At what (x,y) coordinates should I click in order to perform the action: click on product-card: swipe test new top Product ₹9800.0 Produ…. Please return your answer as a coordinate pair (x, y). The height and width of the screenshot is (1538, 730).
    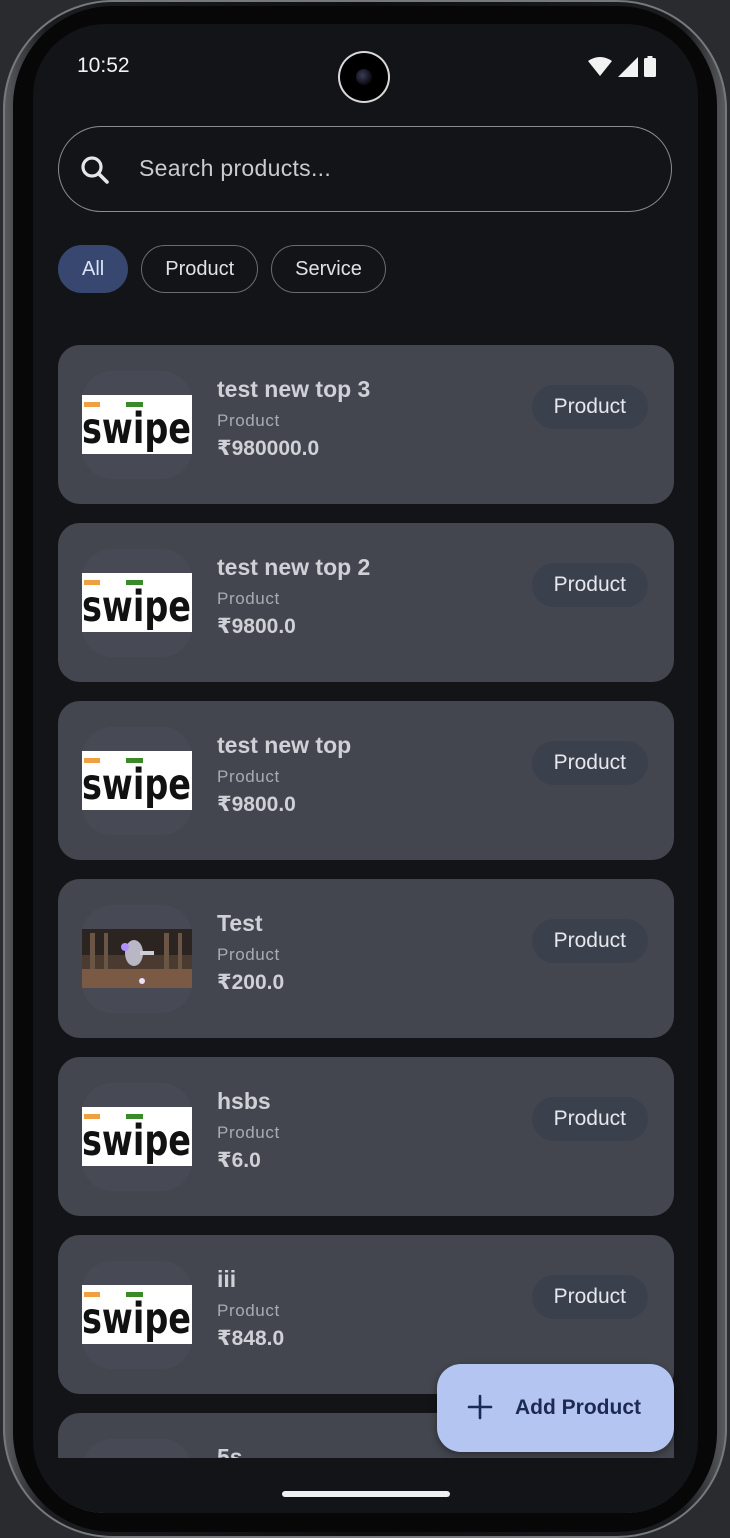
    Looking at the image, I should click on (366, 780).